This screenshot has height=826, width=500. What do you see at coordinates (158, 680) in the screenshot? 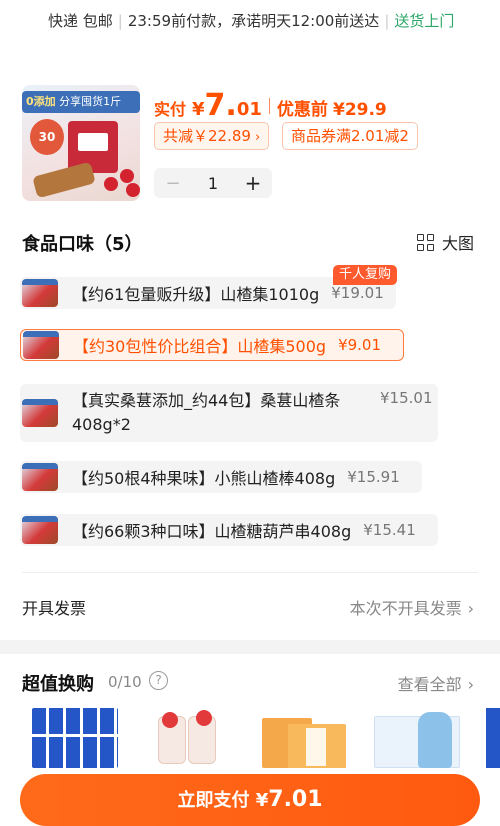
I see `question-circle-icon: ?` at bounding box center [158, 680].